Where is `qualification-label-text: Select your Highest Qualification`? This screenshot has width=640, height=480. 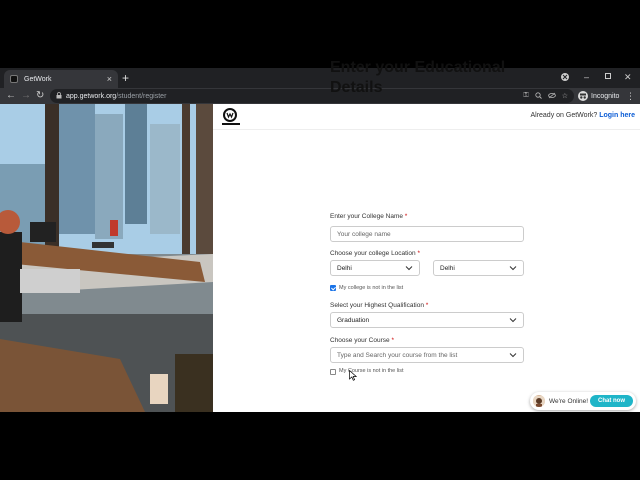 qualification-label-text: Select your Highest Qualification is located at coordinates (377, 305).